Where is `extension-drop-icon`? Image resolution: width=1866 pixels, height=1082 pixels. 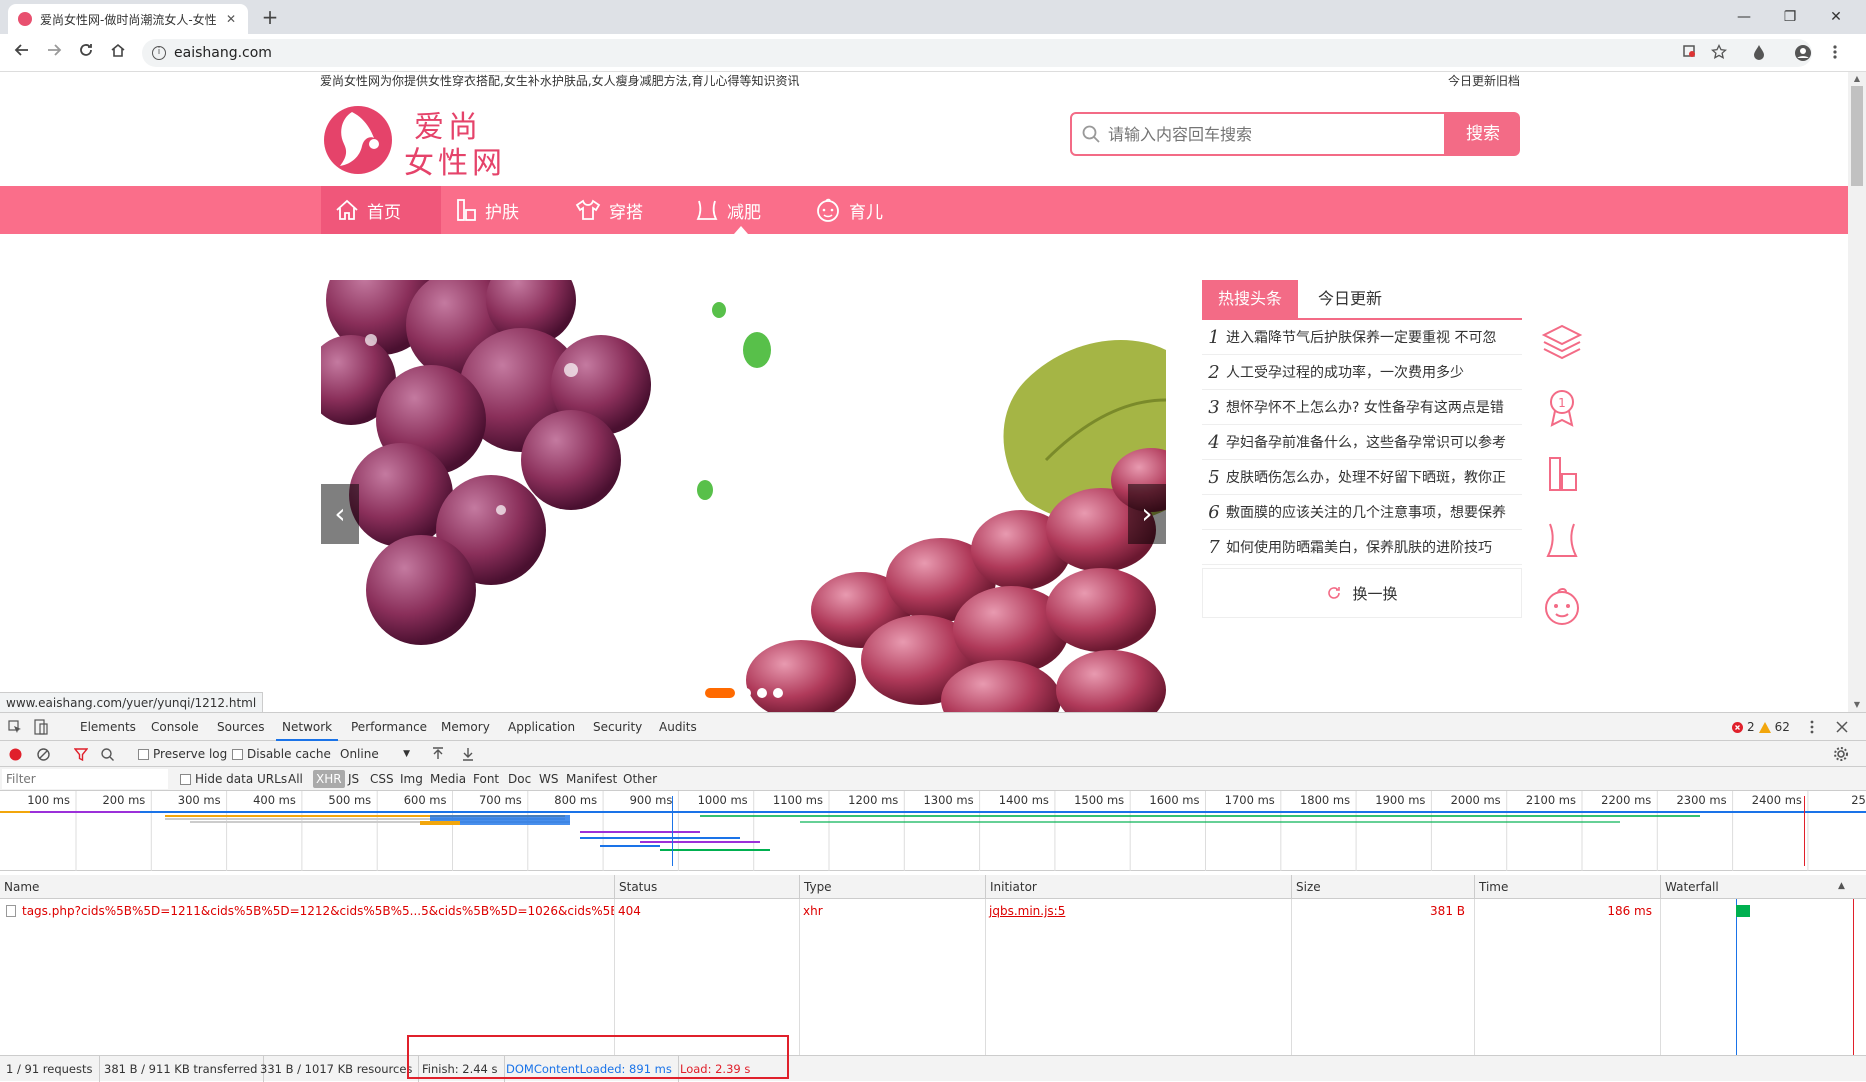 extension-drop-icon is located at coordinates (1759, 53).